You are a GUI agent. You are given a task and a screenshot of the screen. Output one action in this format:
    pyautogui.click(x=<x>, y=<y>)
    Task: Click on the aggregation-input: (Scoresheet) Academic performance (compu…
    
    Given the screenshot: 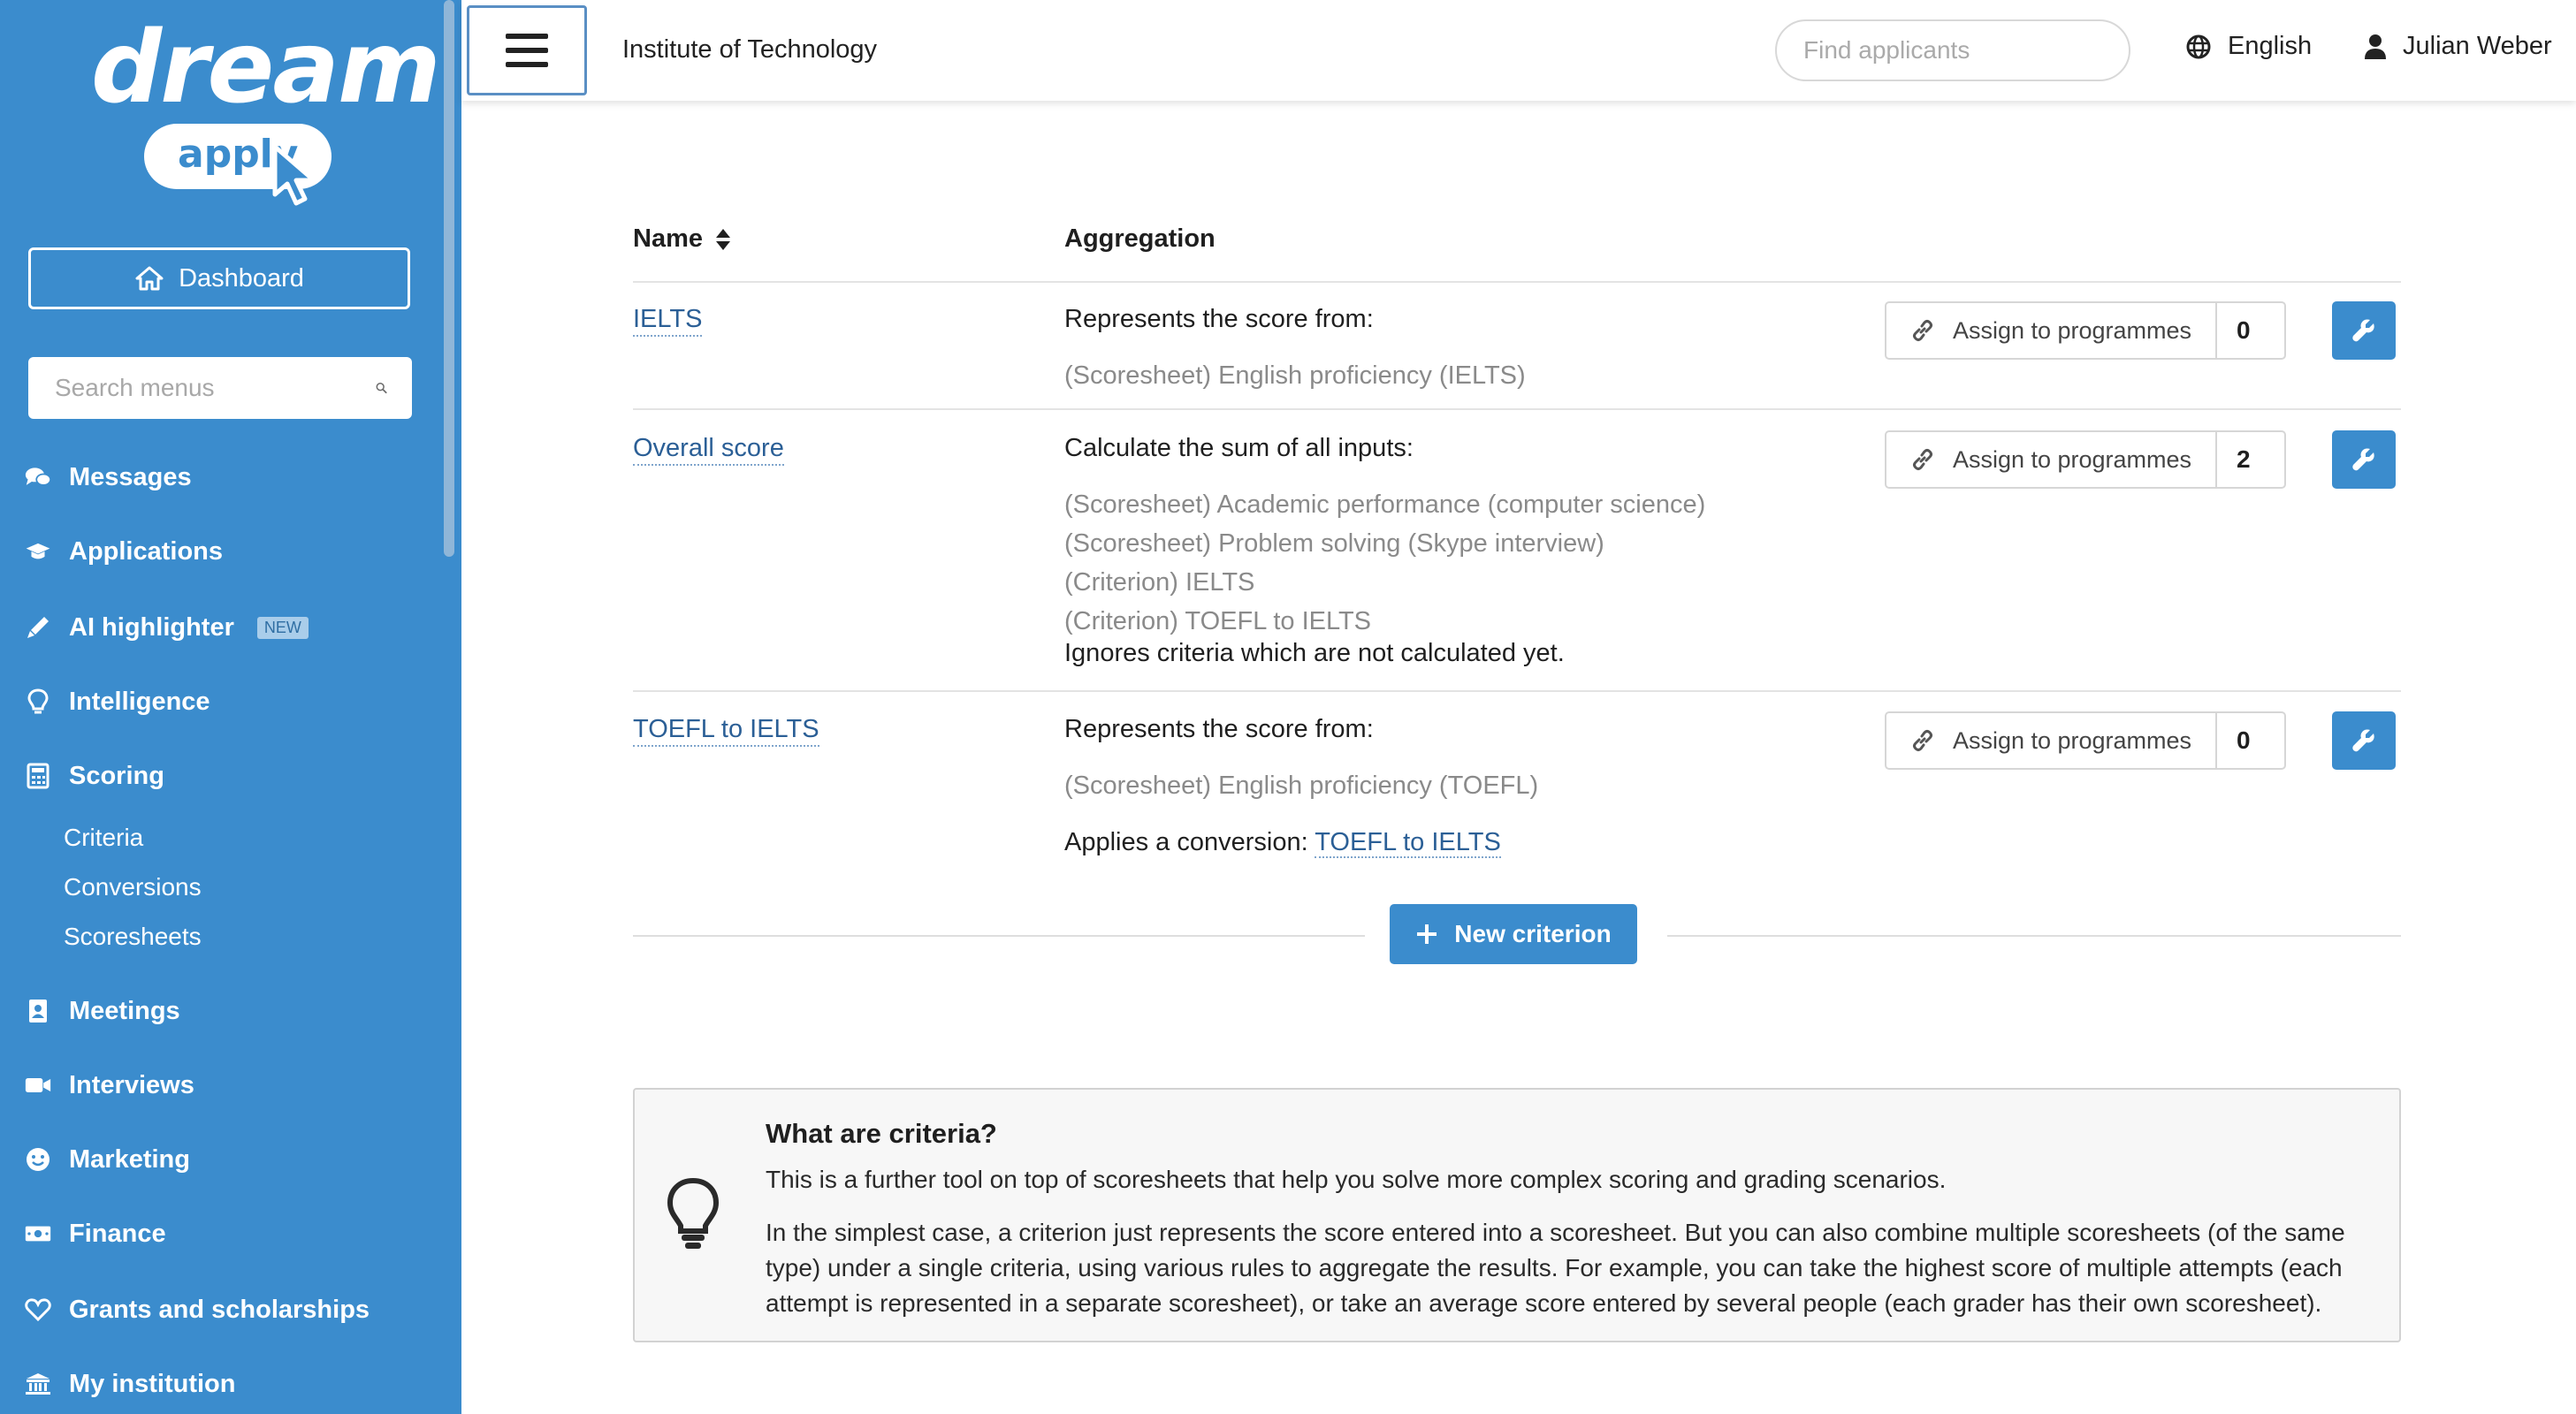 What is the action you would take?
    pyautogui.click(x=1385, y=504)
    